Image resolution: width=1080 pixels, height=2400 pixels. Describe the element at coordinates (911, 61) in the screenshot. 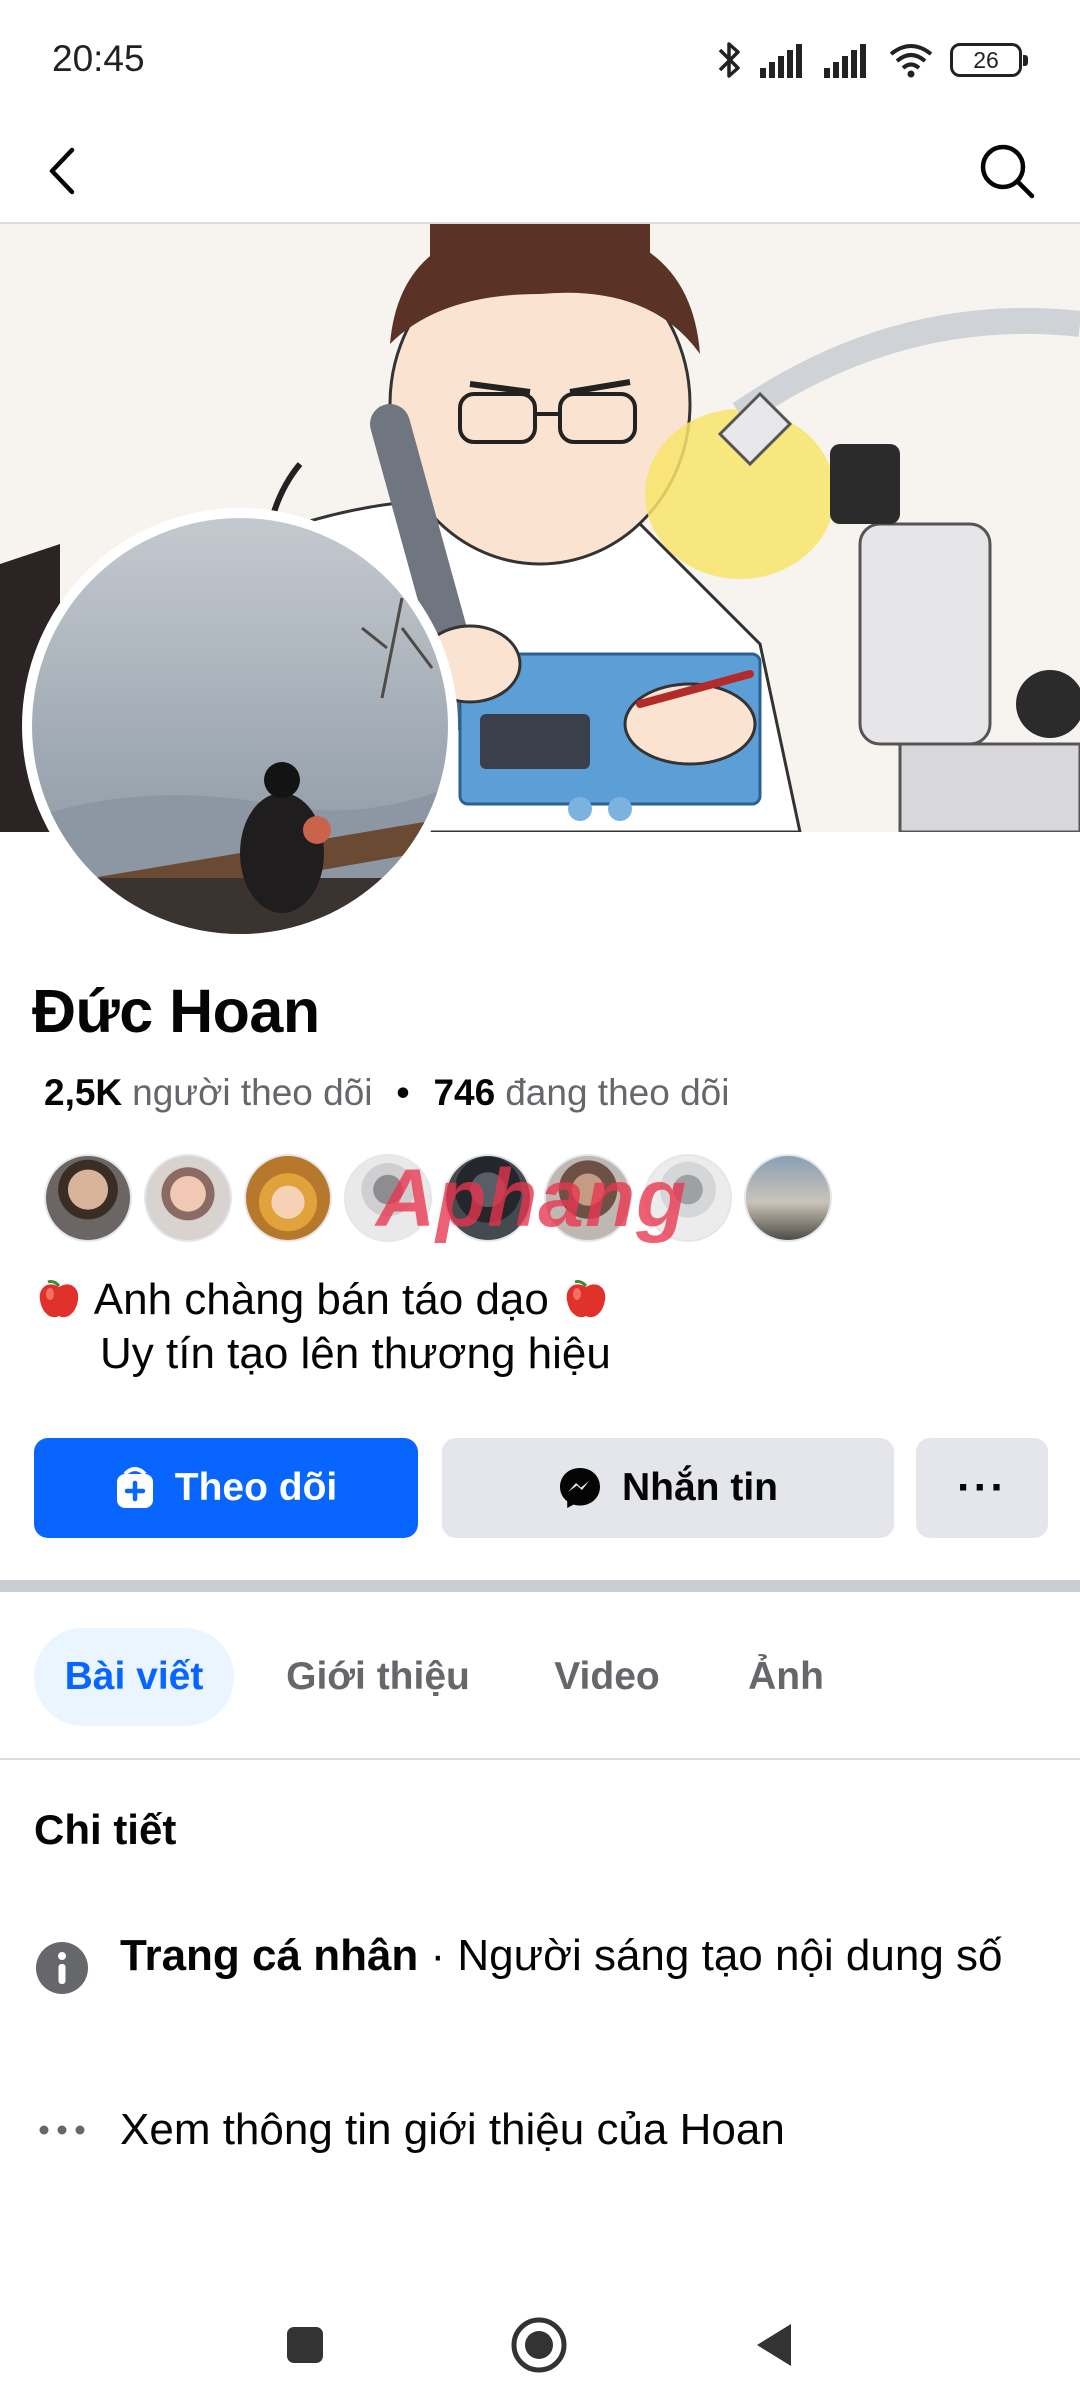

I see `wifi-icon` at that location.